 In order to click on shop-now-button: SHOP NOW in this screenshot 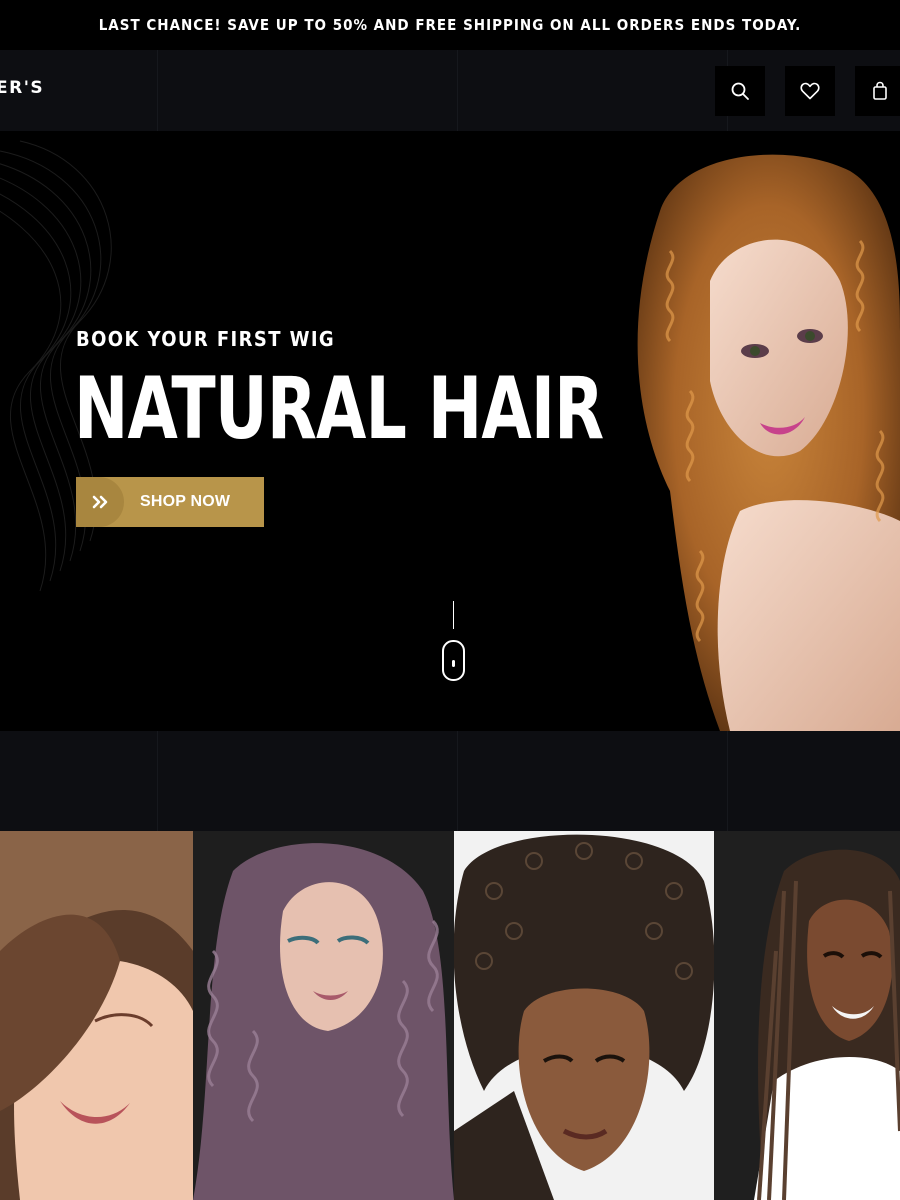, I will do `click(170, 502)`.